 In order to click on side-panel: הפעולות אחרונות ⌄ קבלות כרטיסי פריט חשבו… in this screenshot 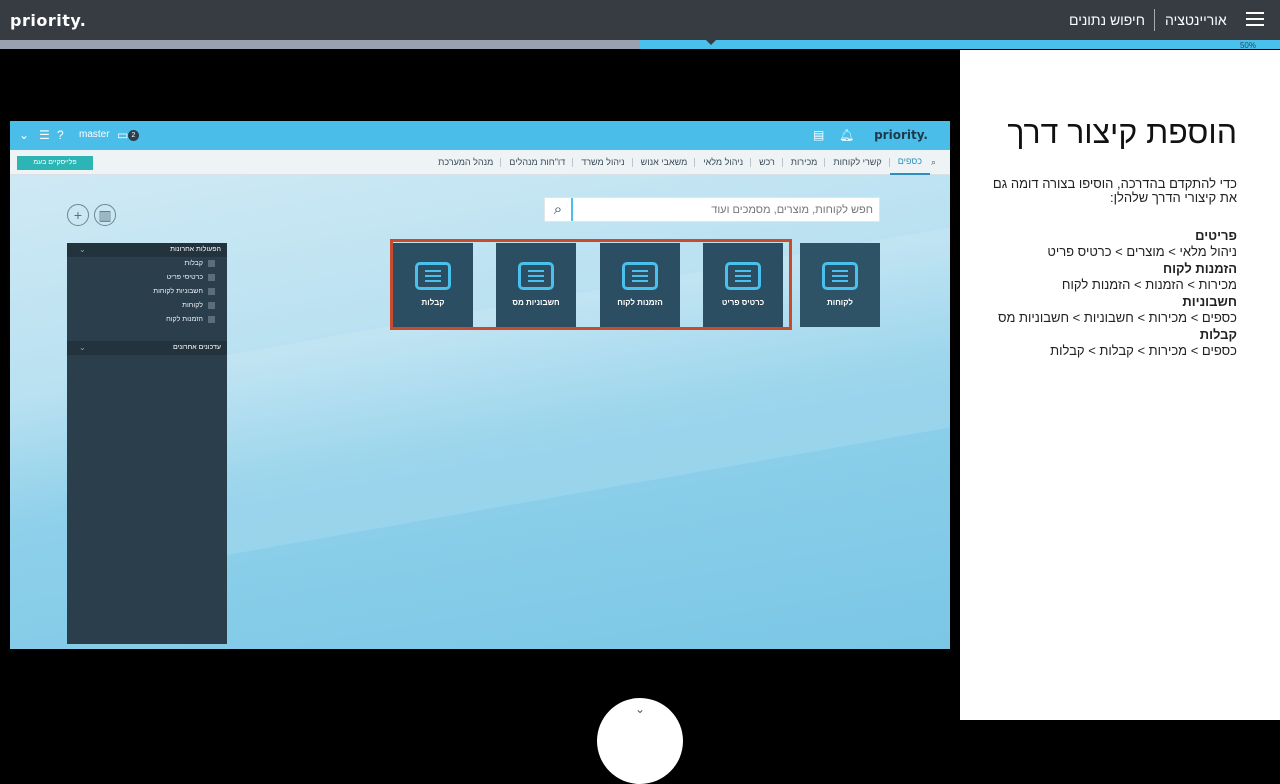, I will do `click(147, 443)`.